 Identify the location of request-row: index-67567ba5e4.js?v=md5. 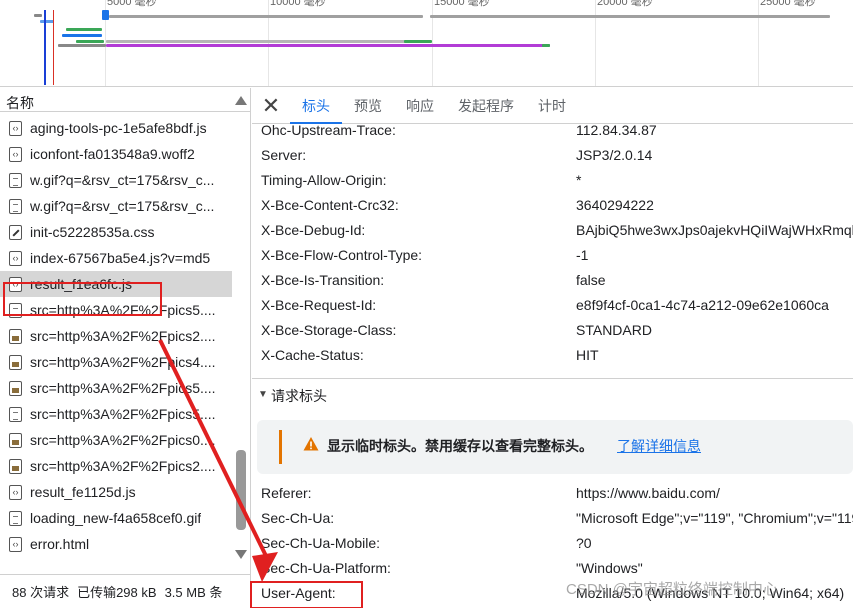
(116, 258).